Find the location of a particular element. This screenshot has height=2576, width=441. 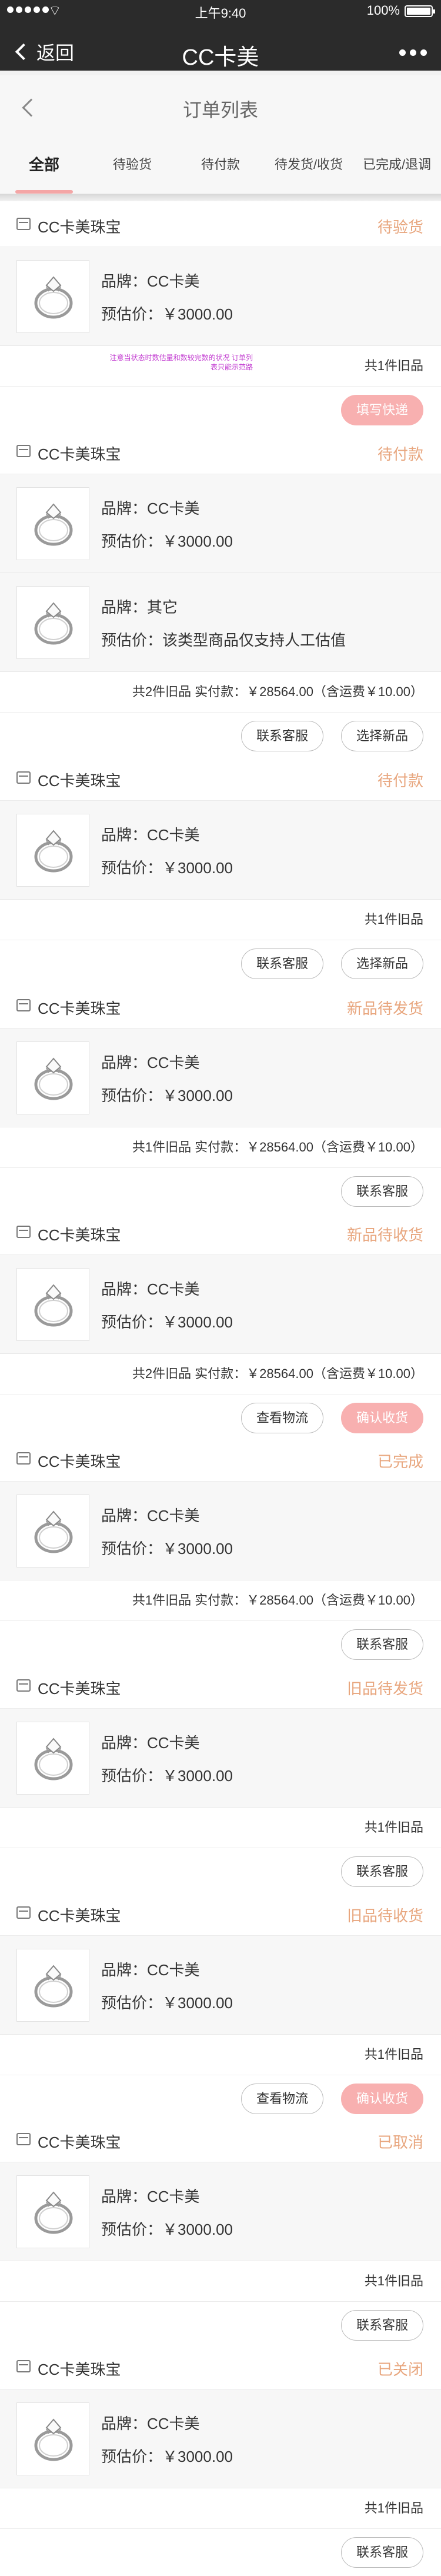

order-summary: 共2件旧品 实付款：￥28564.00（含运费￥10.00） is located at coordinates (220, 1374).